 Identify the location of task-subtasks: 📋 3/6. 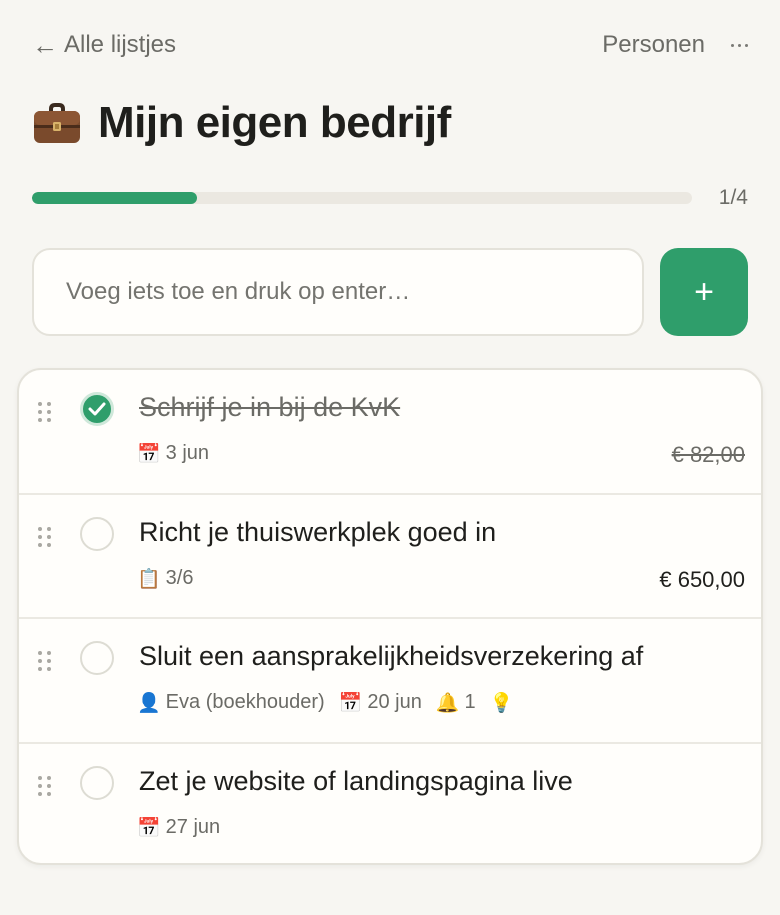
(165, 578).